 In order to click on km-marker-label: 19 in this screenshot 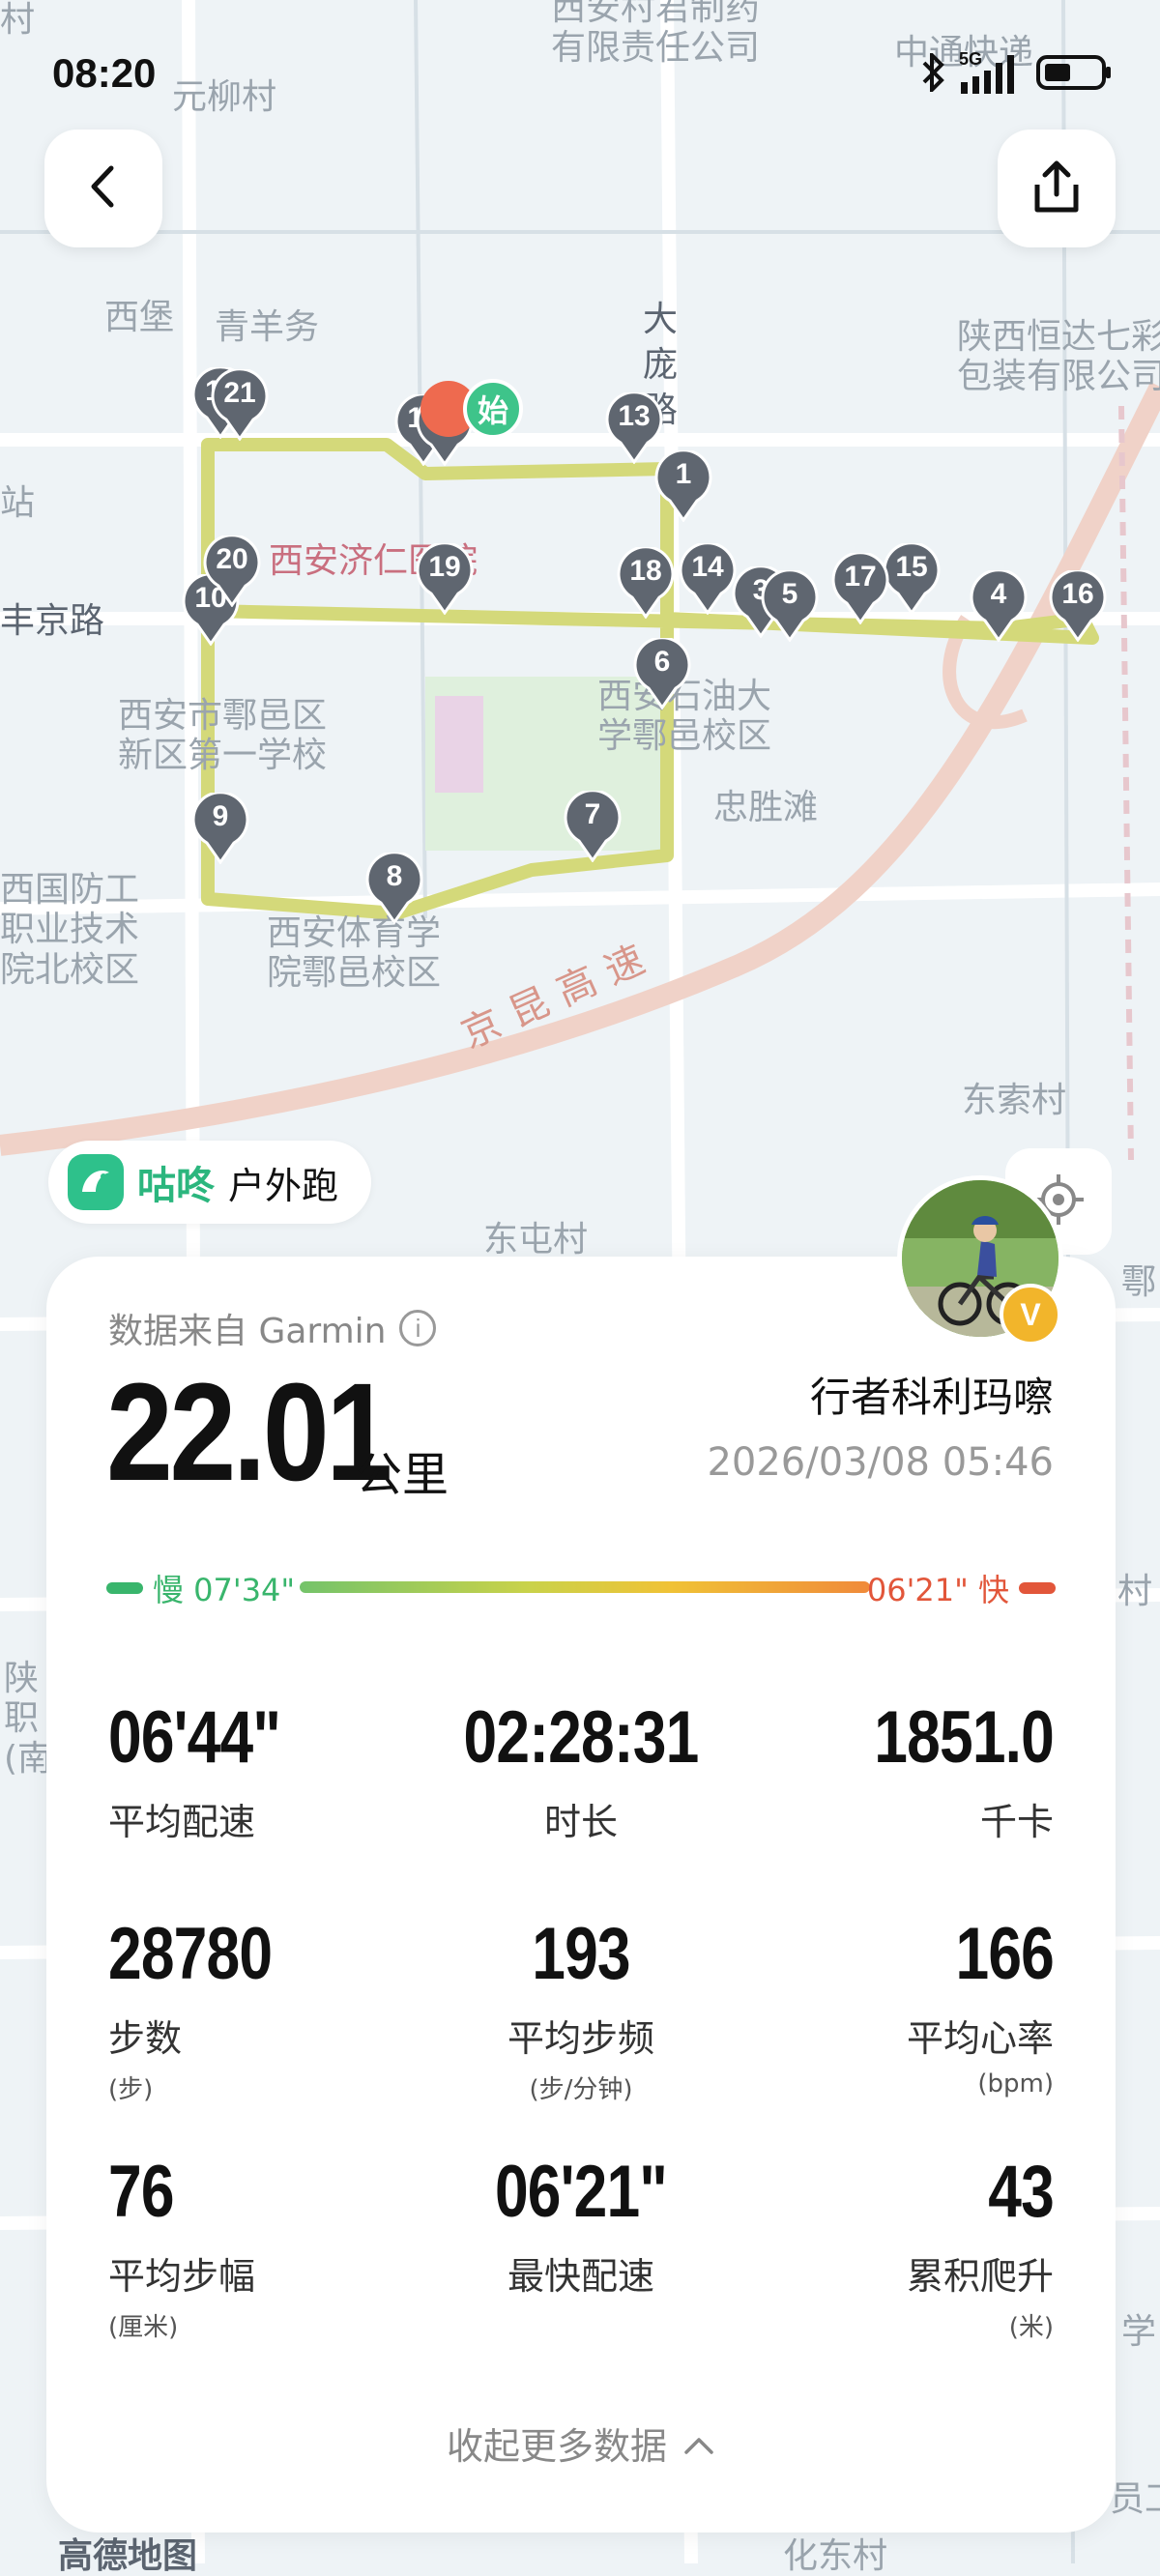, I will do `click(444, 567)`.